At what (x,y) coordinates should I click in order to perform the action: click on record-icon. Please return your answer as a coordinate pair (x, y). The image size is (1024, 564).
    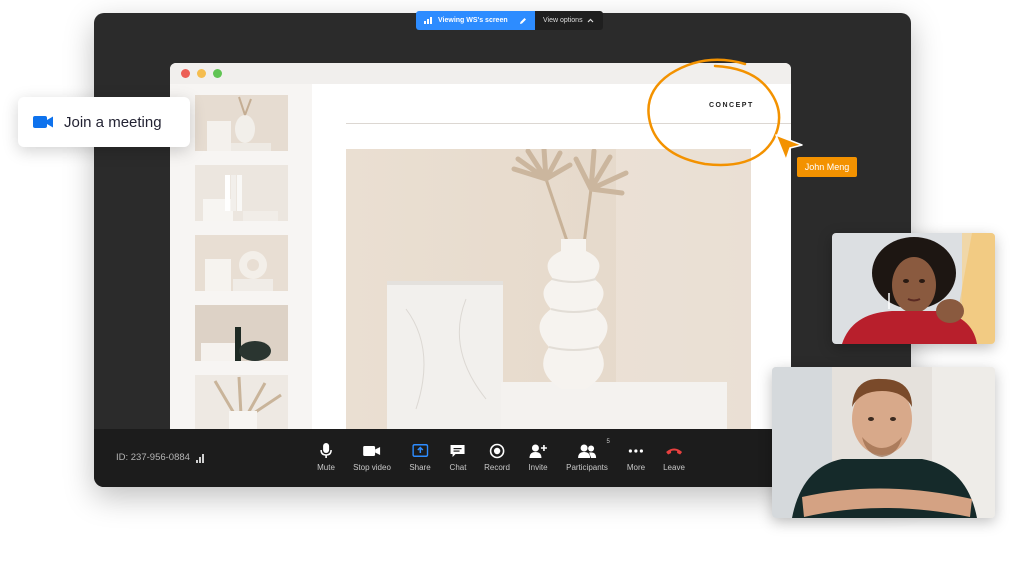
    Looking at the image, I should click on (497, 451).